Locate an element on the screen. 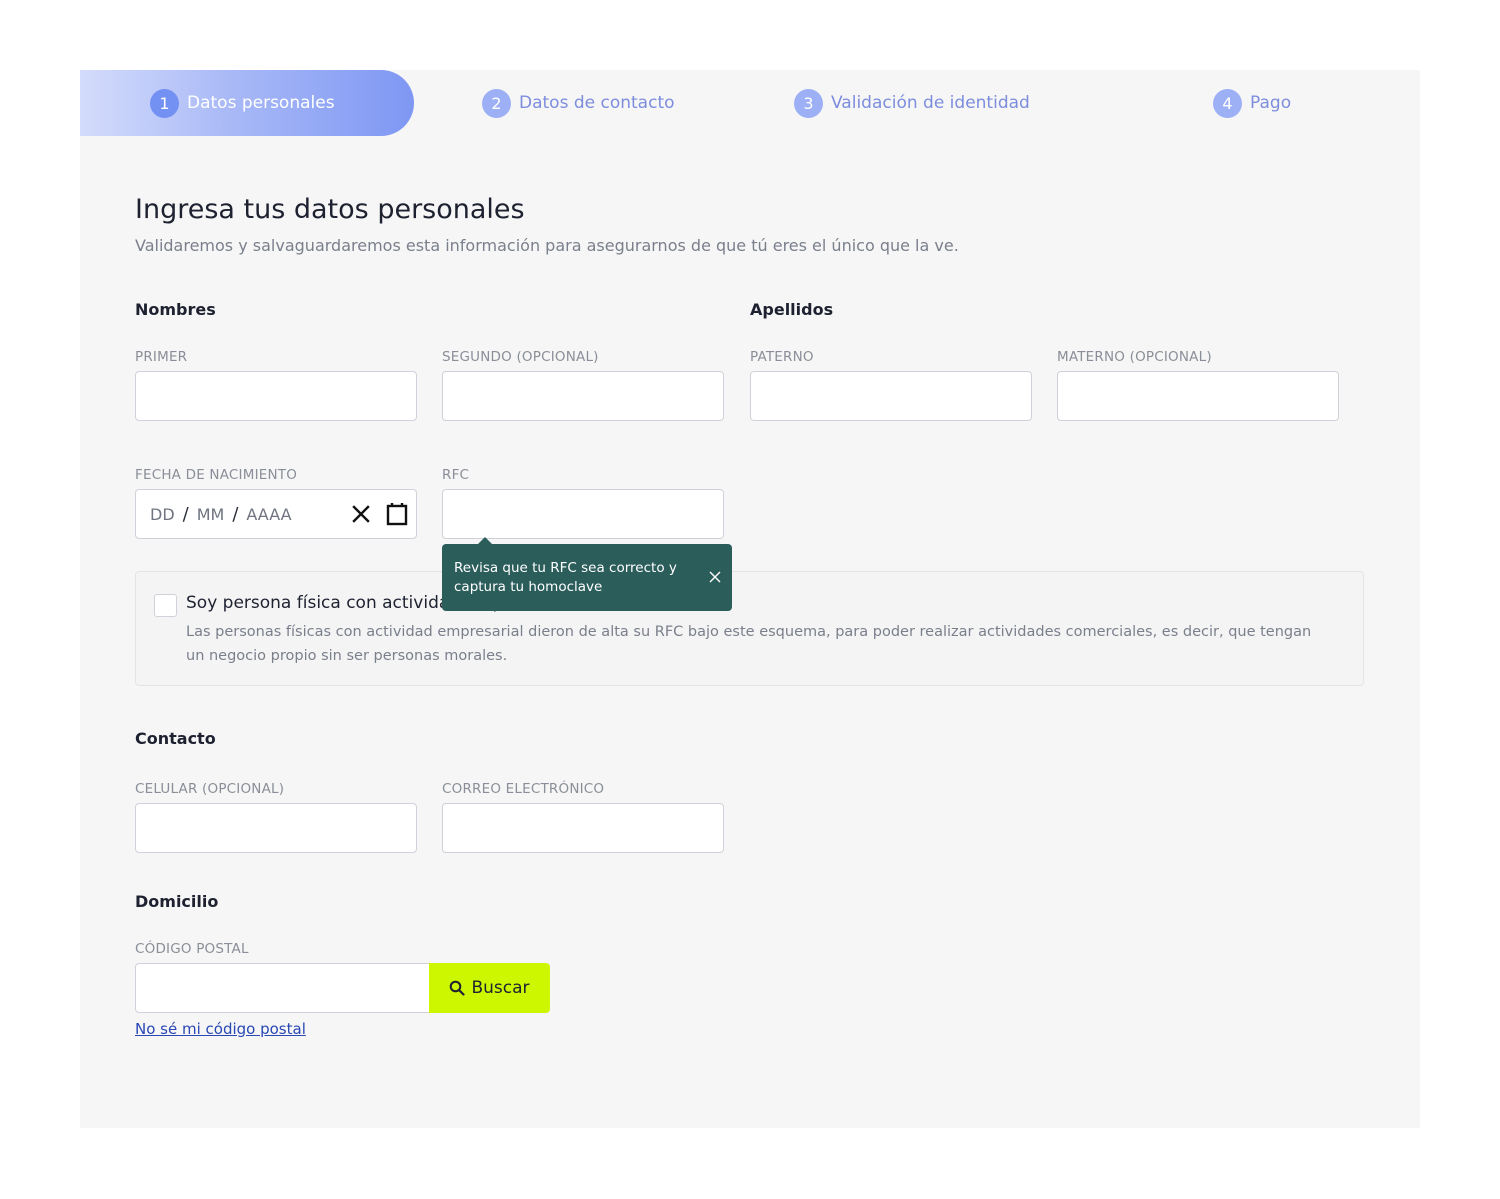 Image resolution: width=1500 pixels, height=1199 pixels. rfc-label: RFC is located at coordinates (456, 475).